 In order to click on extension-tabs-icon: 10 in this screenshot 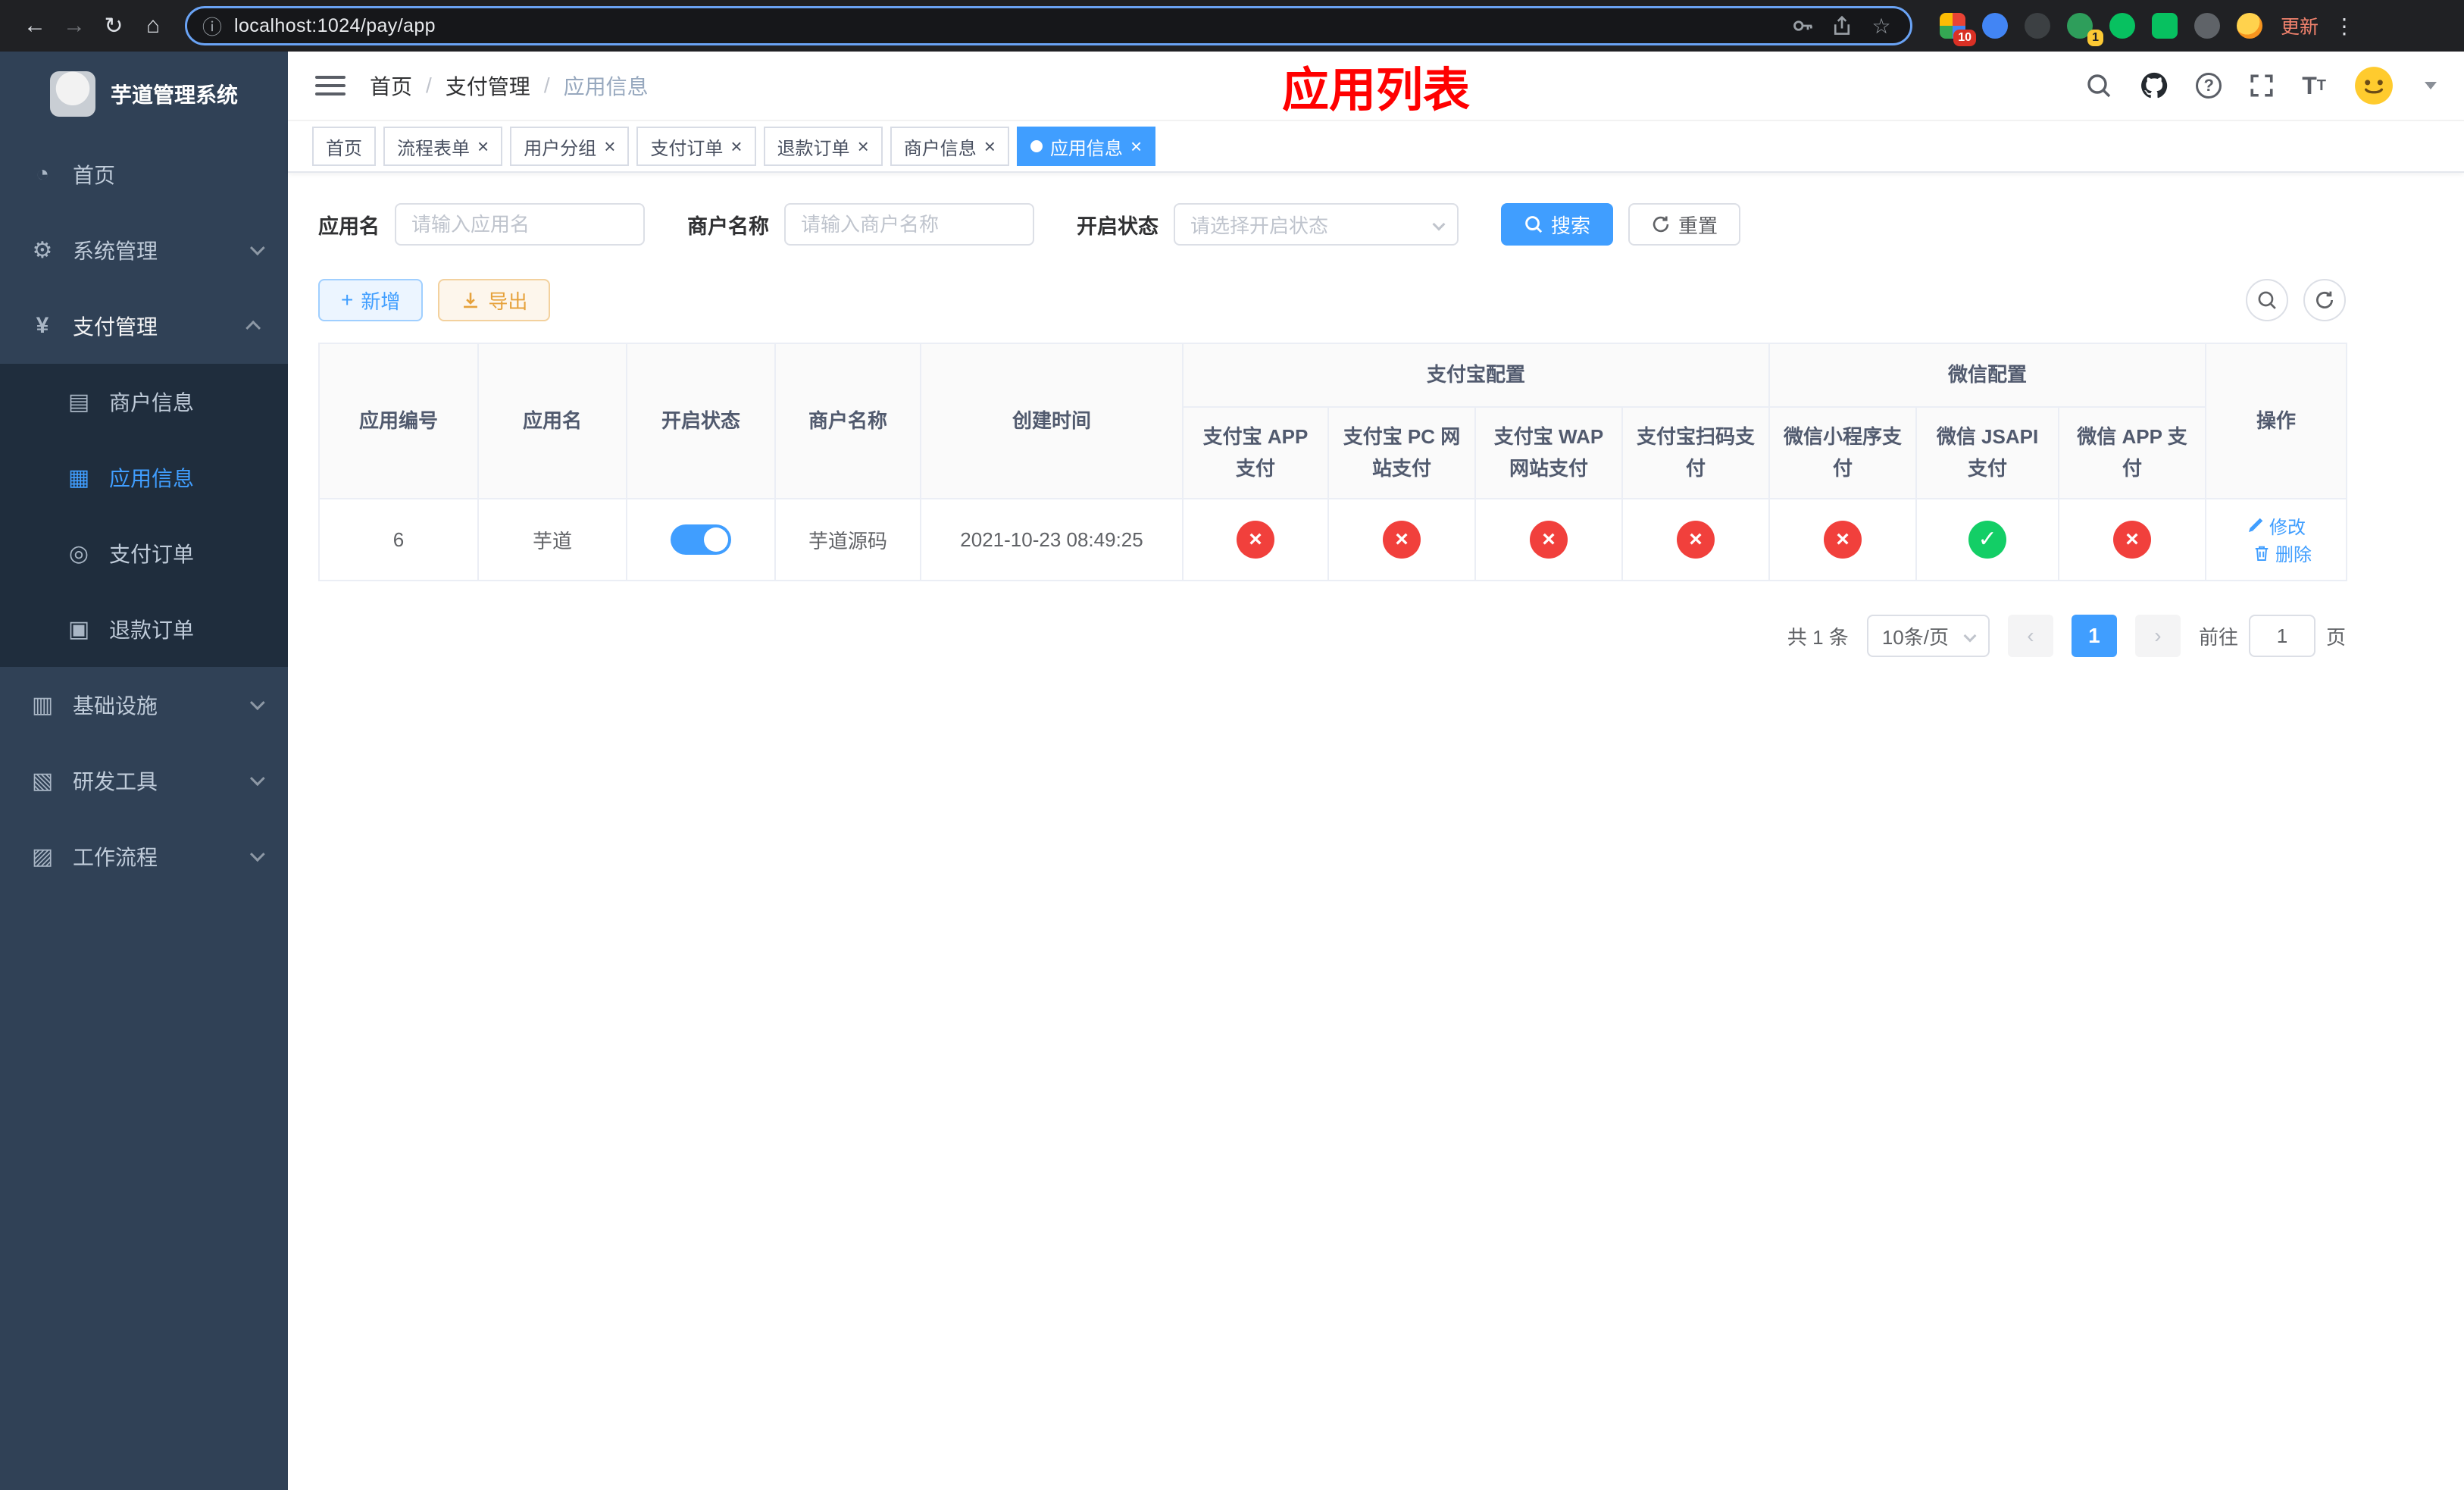, I will do `click(1958, 29)`.